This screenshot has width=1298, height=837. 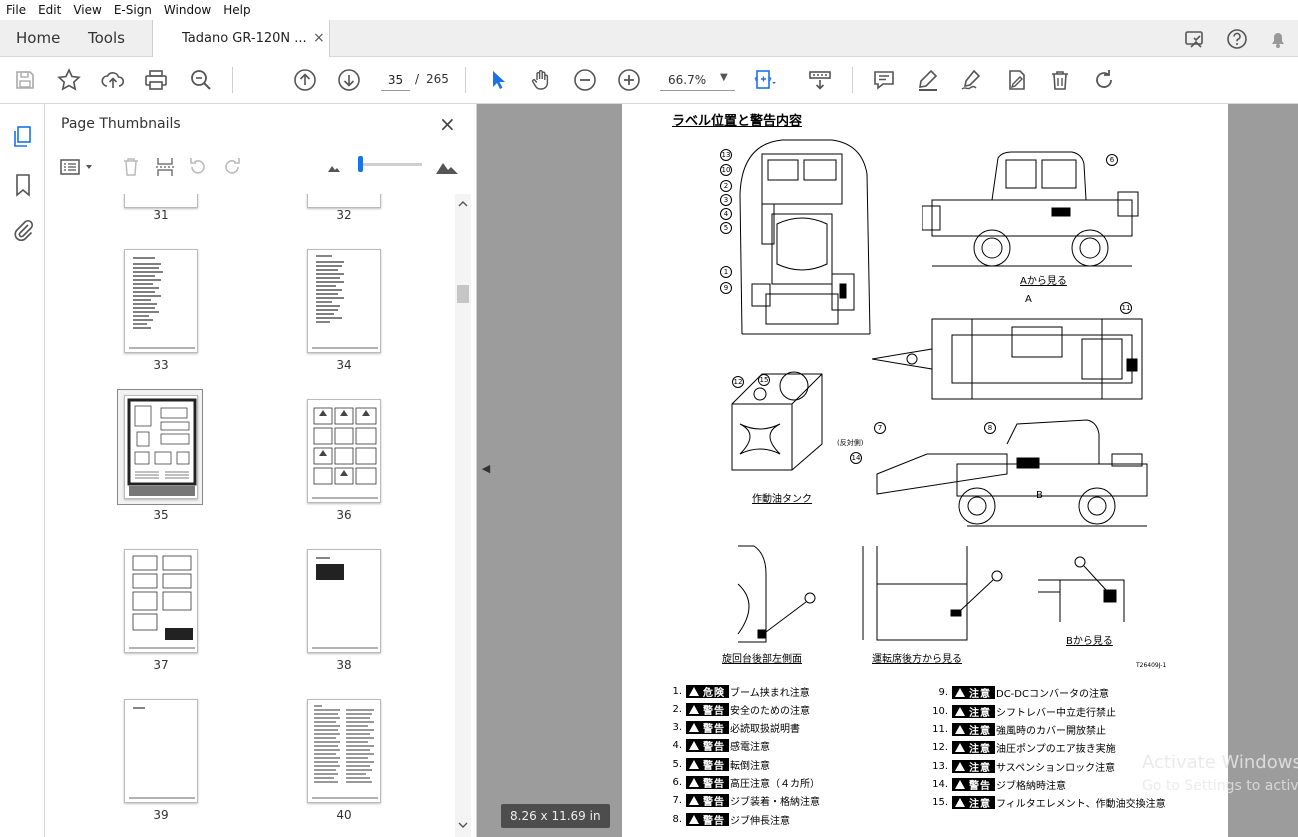 I want to click on rear-left-detail-drawing, so click(x=776, y=594).